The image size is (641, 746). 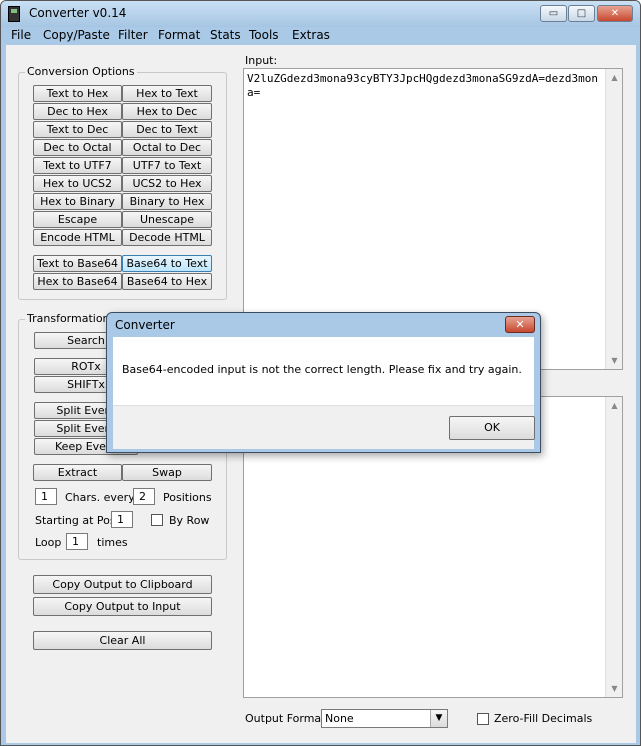 What do you see at coordinates (553, 13) in the screenshot?
I see `minimize-button: ▭` at bounding box center [553, 13].